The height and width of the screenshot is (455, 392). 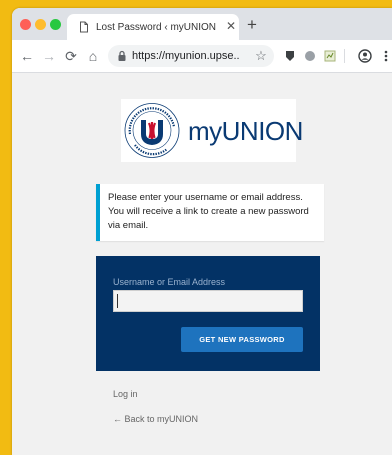 I want to click on get-new-password-button: GET NEW PASSWORD, so click(x=242, y=339).